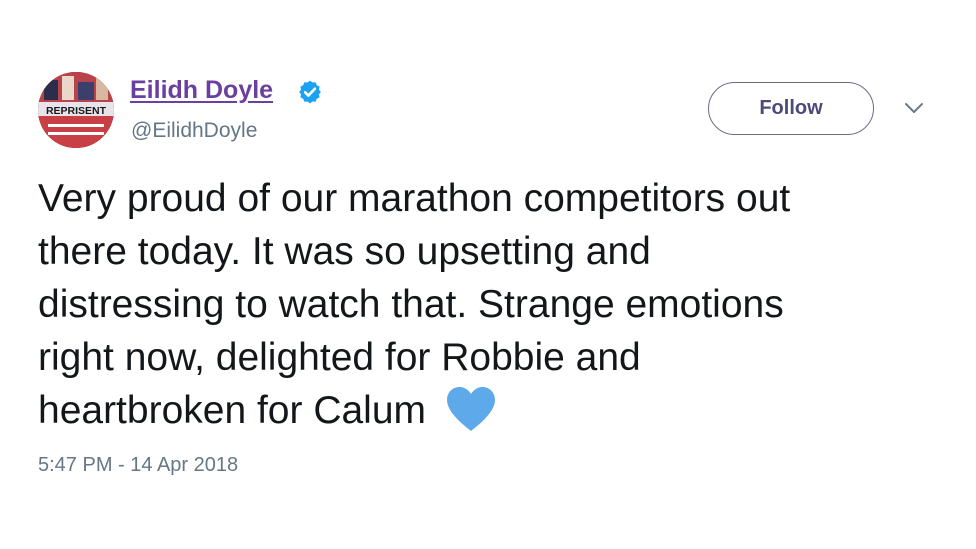 This screenshot has width=976, height=549. I want to click on avatar-image: REPRISENT, so click(76, 110).